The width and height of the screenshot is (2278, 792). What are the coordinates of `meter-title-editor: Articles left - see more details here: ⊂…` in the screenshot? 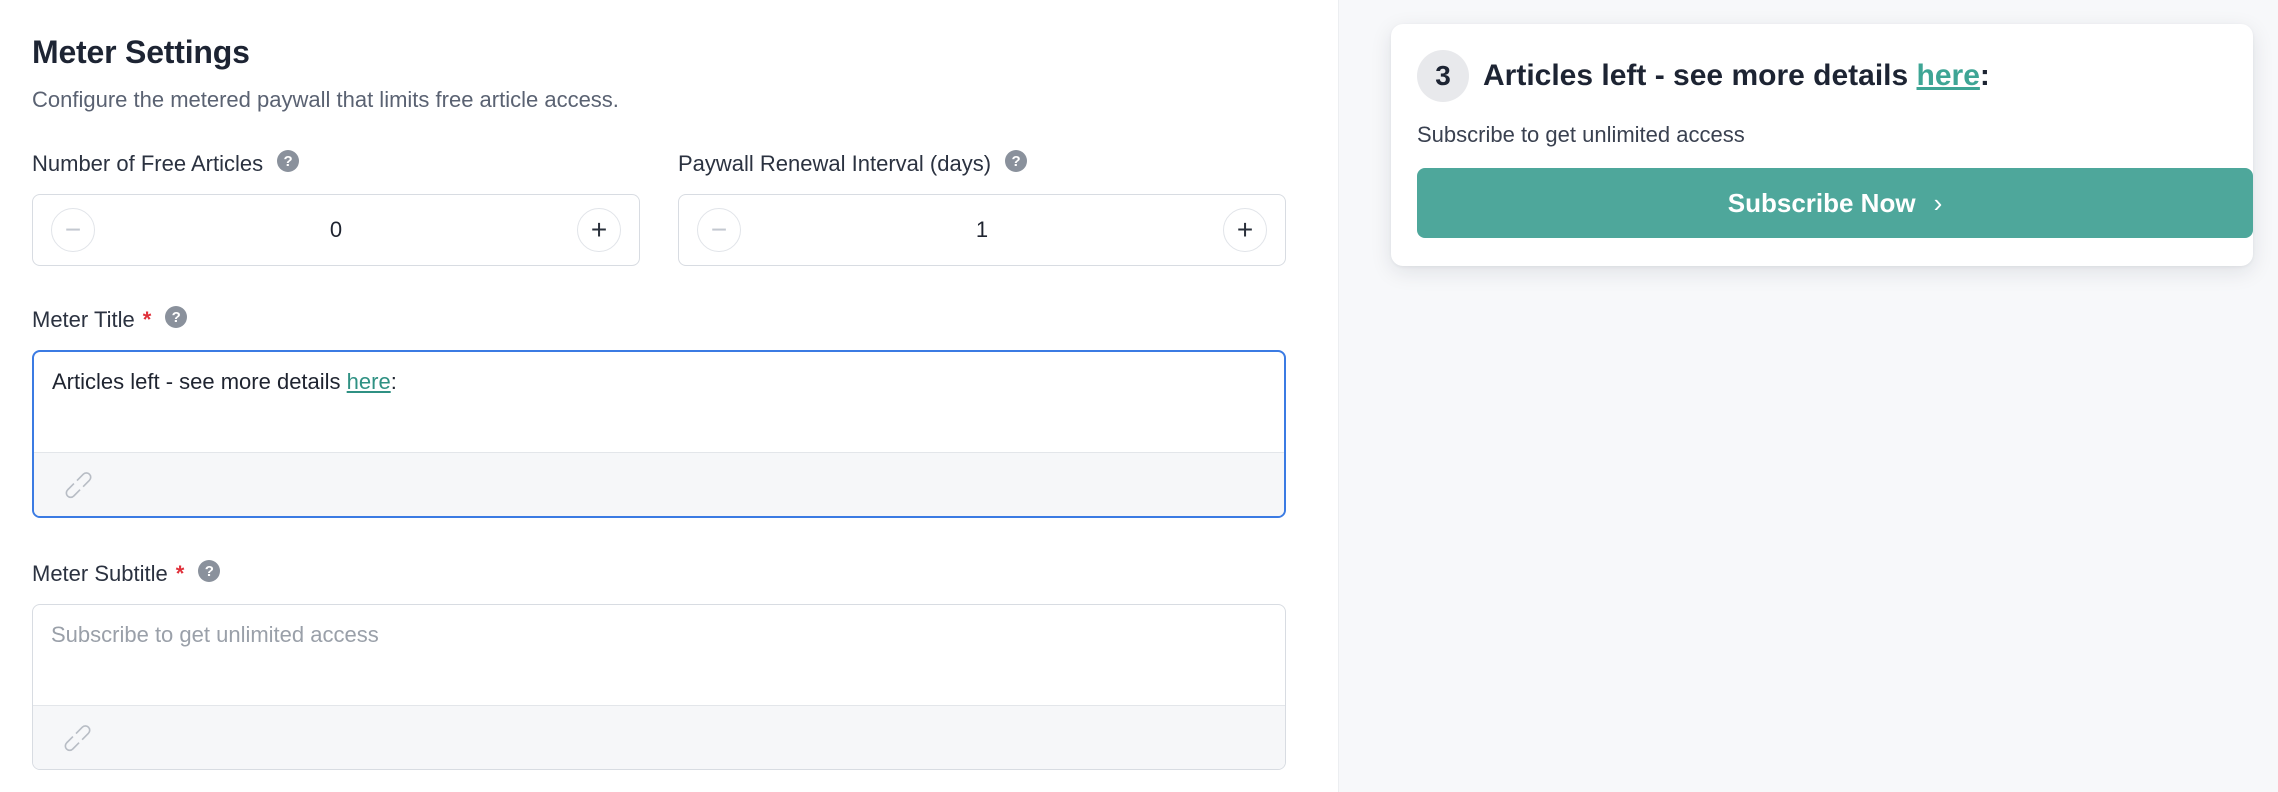 It's located at (659, 434).